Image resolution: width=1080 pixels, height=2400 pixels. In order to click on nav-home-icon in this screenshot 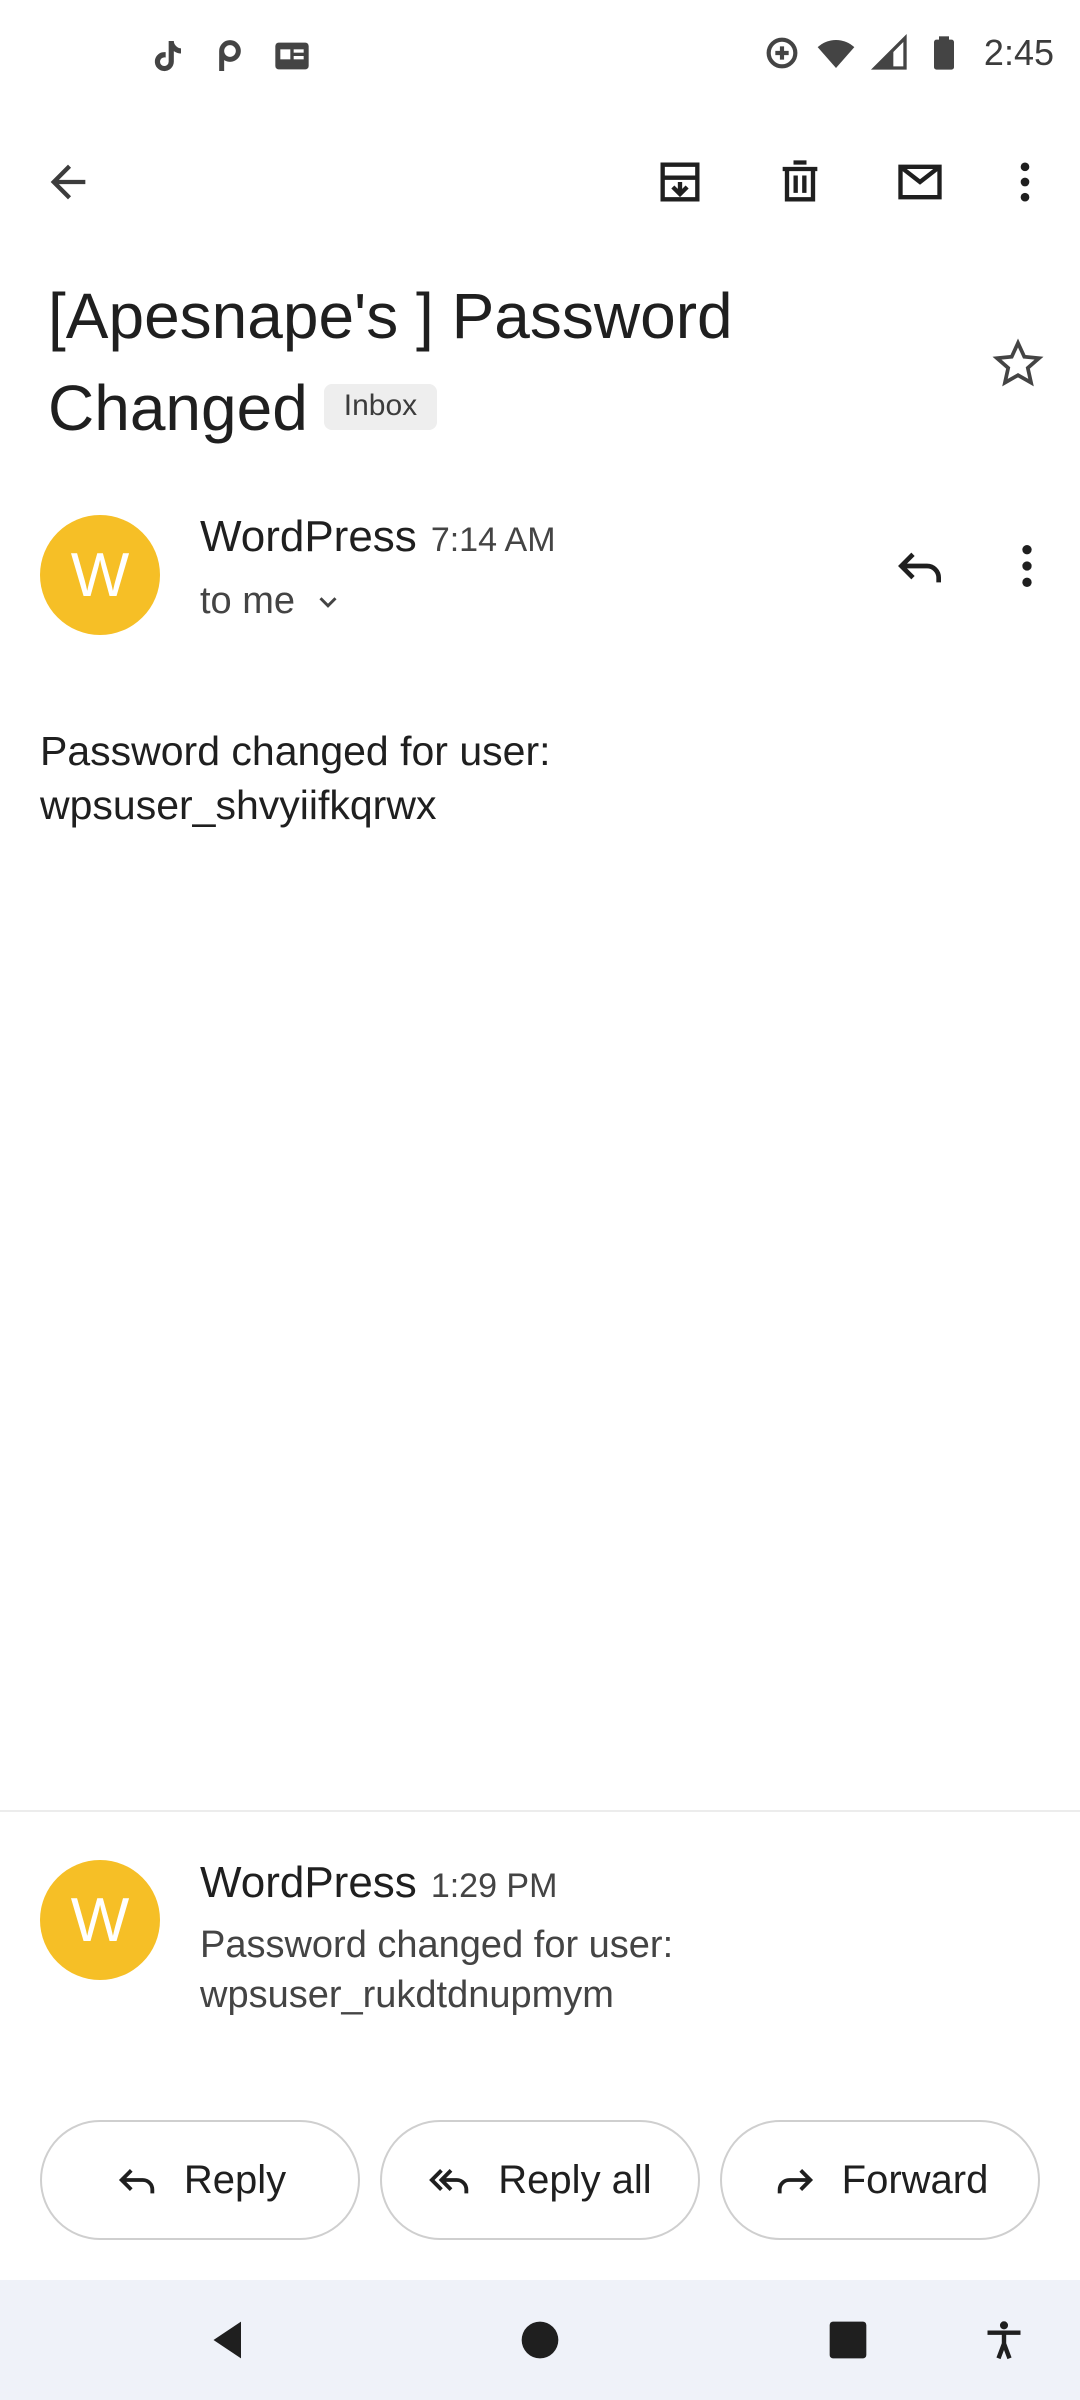, I will do `click(540, 2340)`.